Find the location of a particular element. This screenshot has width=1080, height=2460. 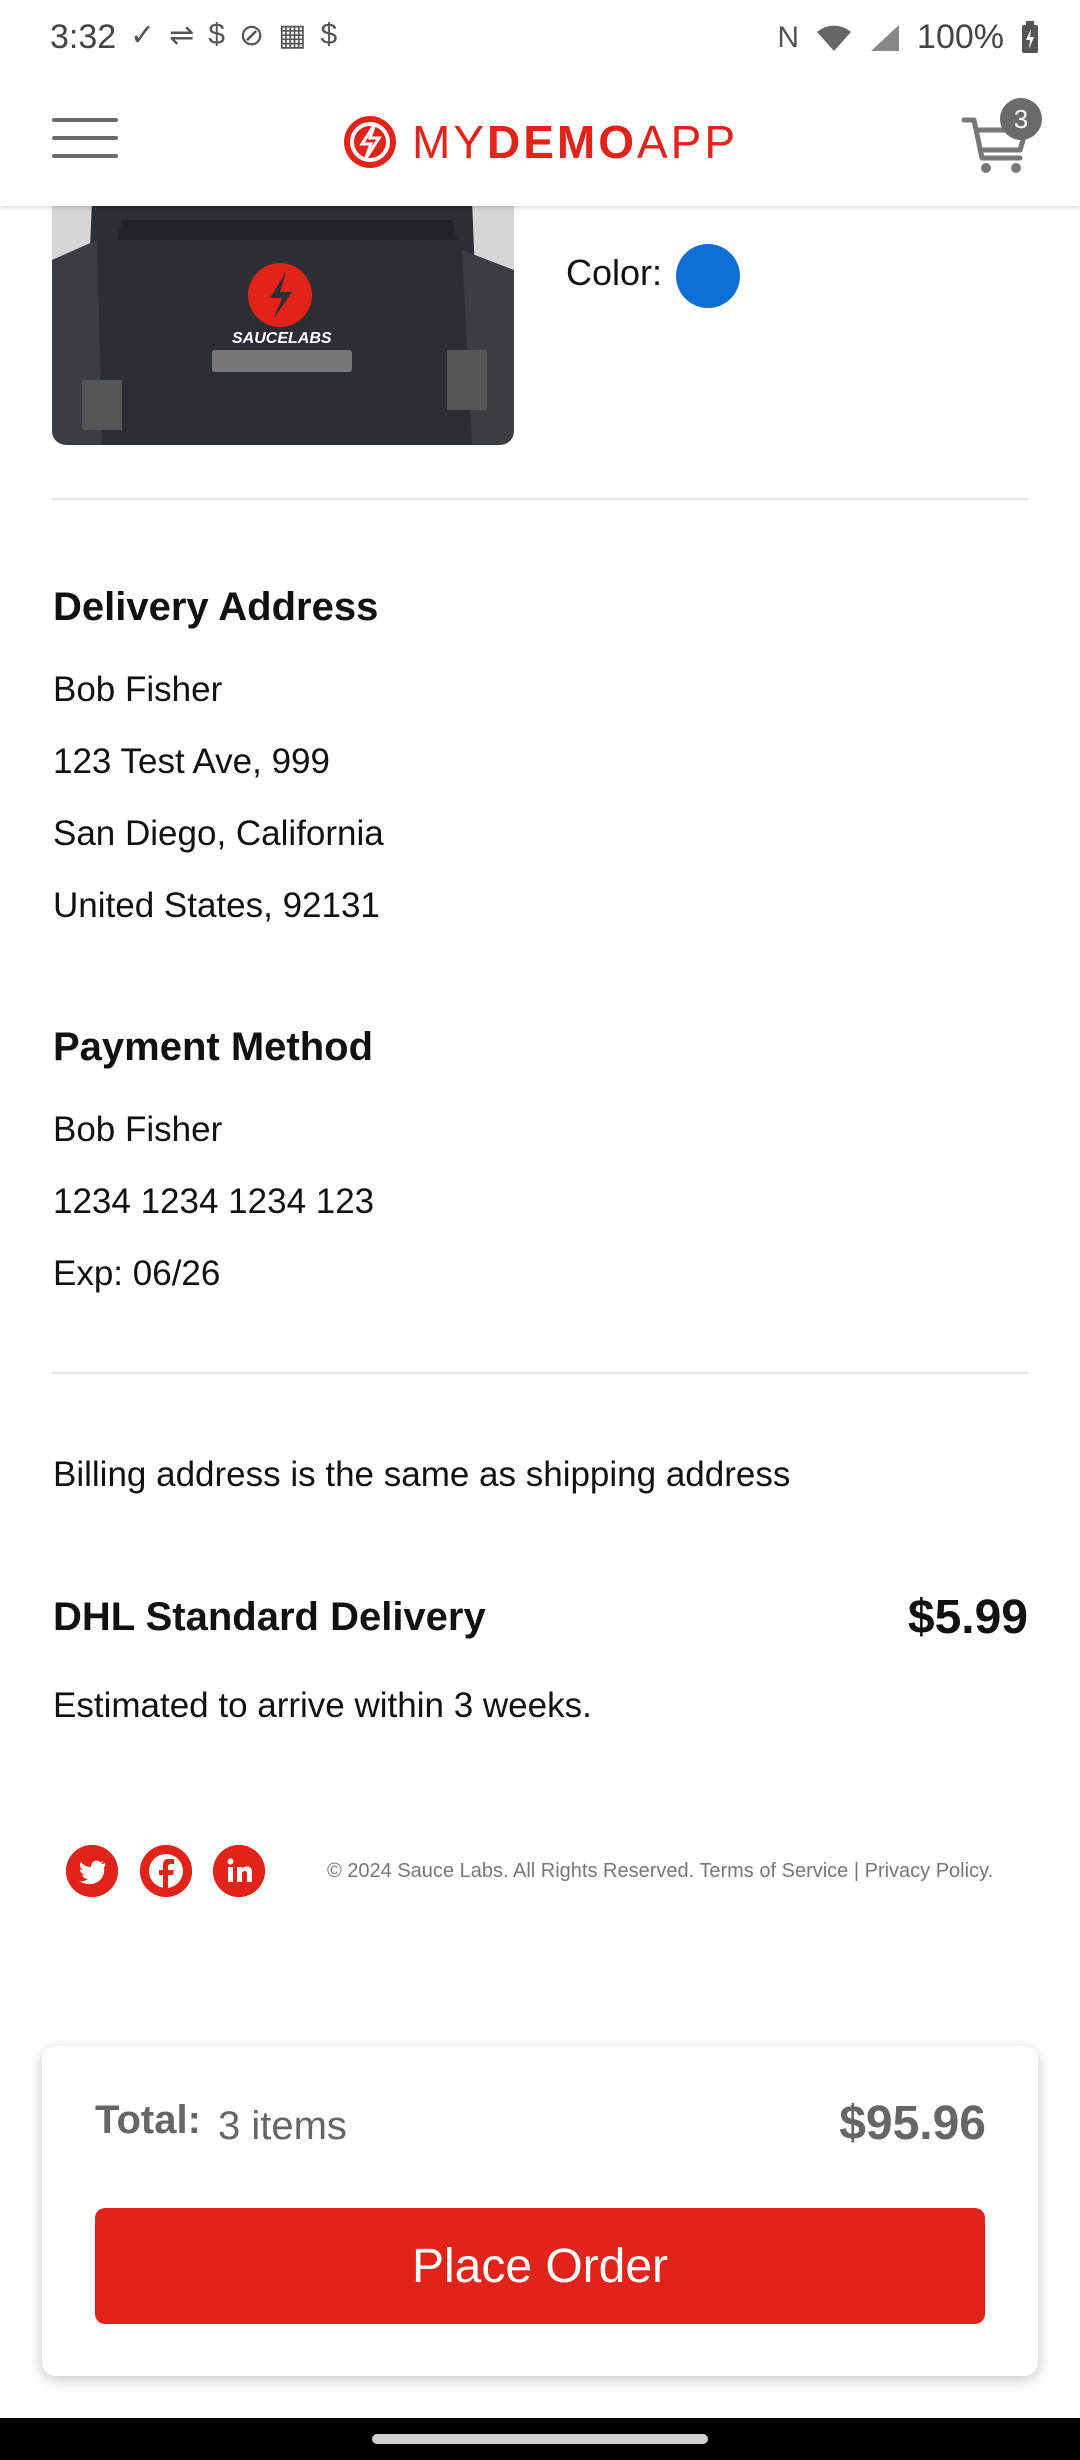

app-header: MYDEMOAPP 3 is located at coordinates (540, 143).